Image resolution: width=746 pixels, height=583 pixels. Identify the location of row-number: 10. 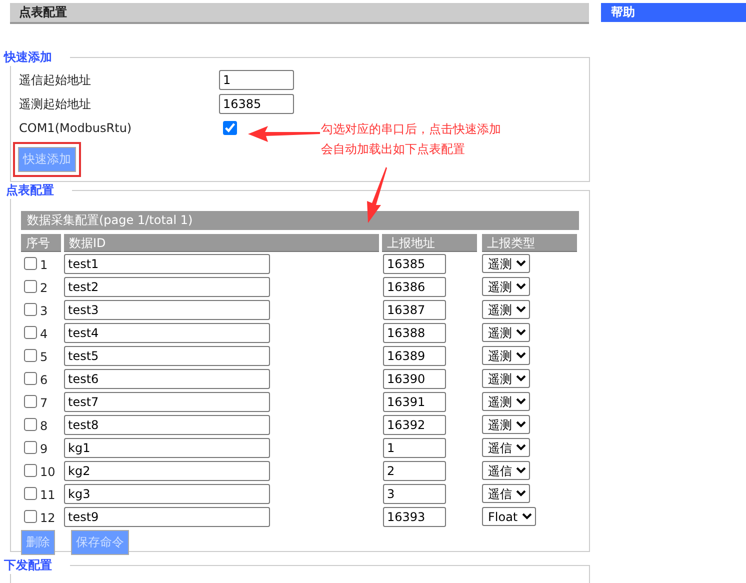
(48, 471).